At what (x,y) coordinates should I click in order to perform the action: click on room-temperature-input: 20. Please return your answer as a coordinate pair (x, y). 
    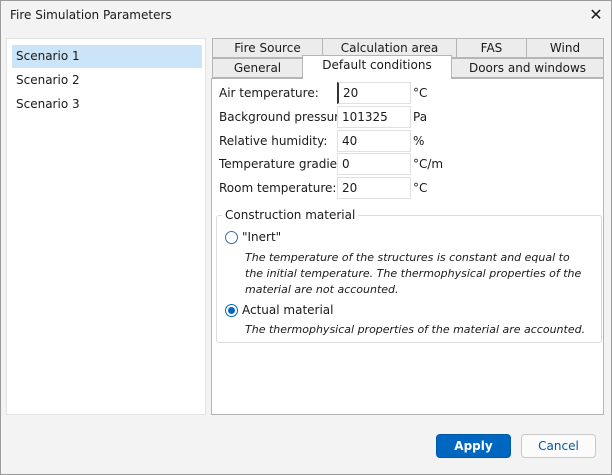
    Looking at the image, I should click on (374, 188).